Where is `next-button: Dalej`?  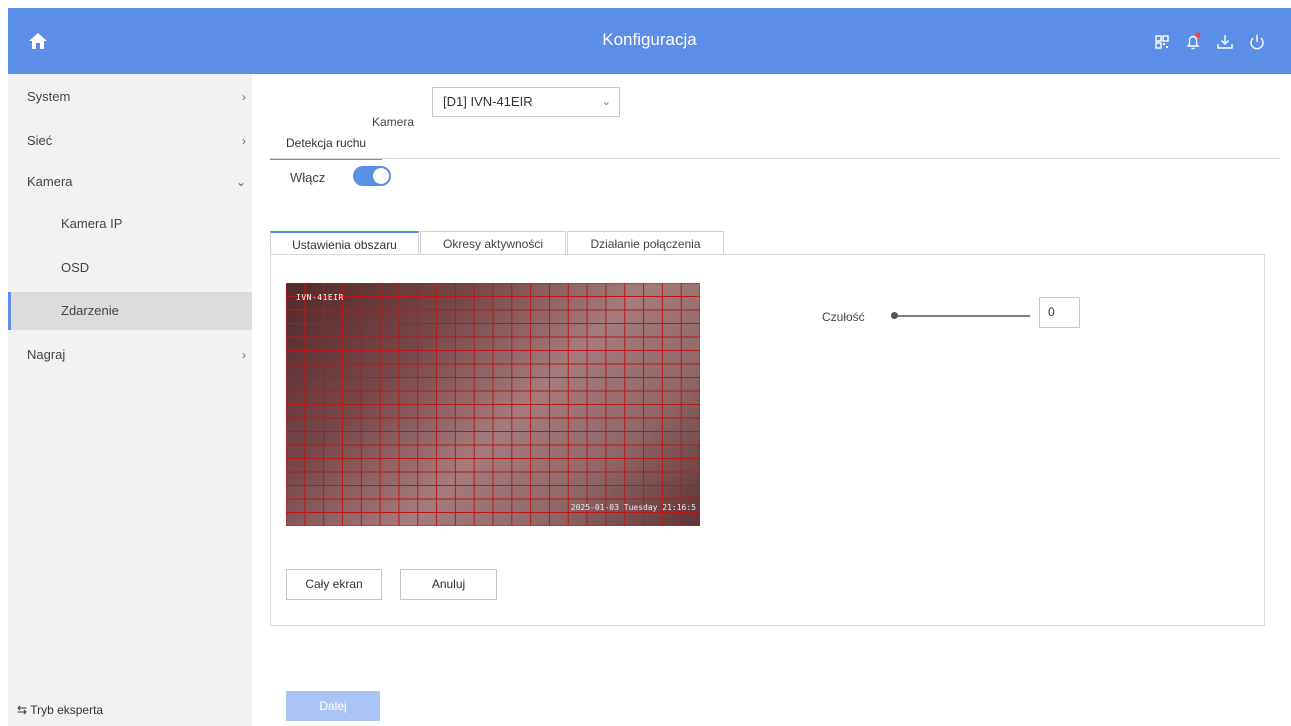
next-button: Dalej is located at coordinates (333, 706).